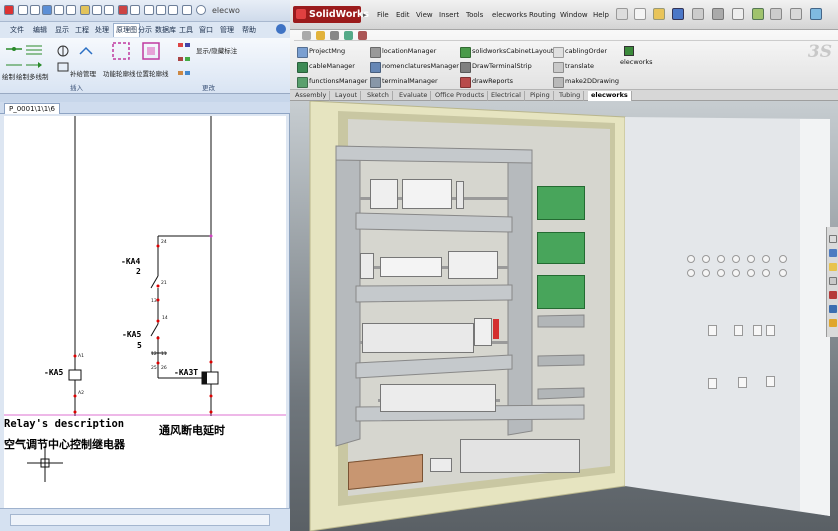  What do you see at coordinates (460, 96) in the screenshot?
I see `tab-office-products: Office Products` at bounding box center [460, 96].